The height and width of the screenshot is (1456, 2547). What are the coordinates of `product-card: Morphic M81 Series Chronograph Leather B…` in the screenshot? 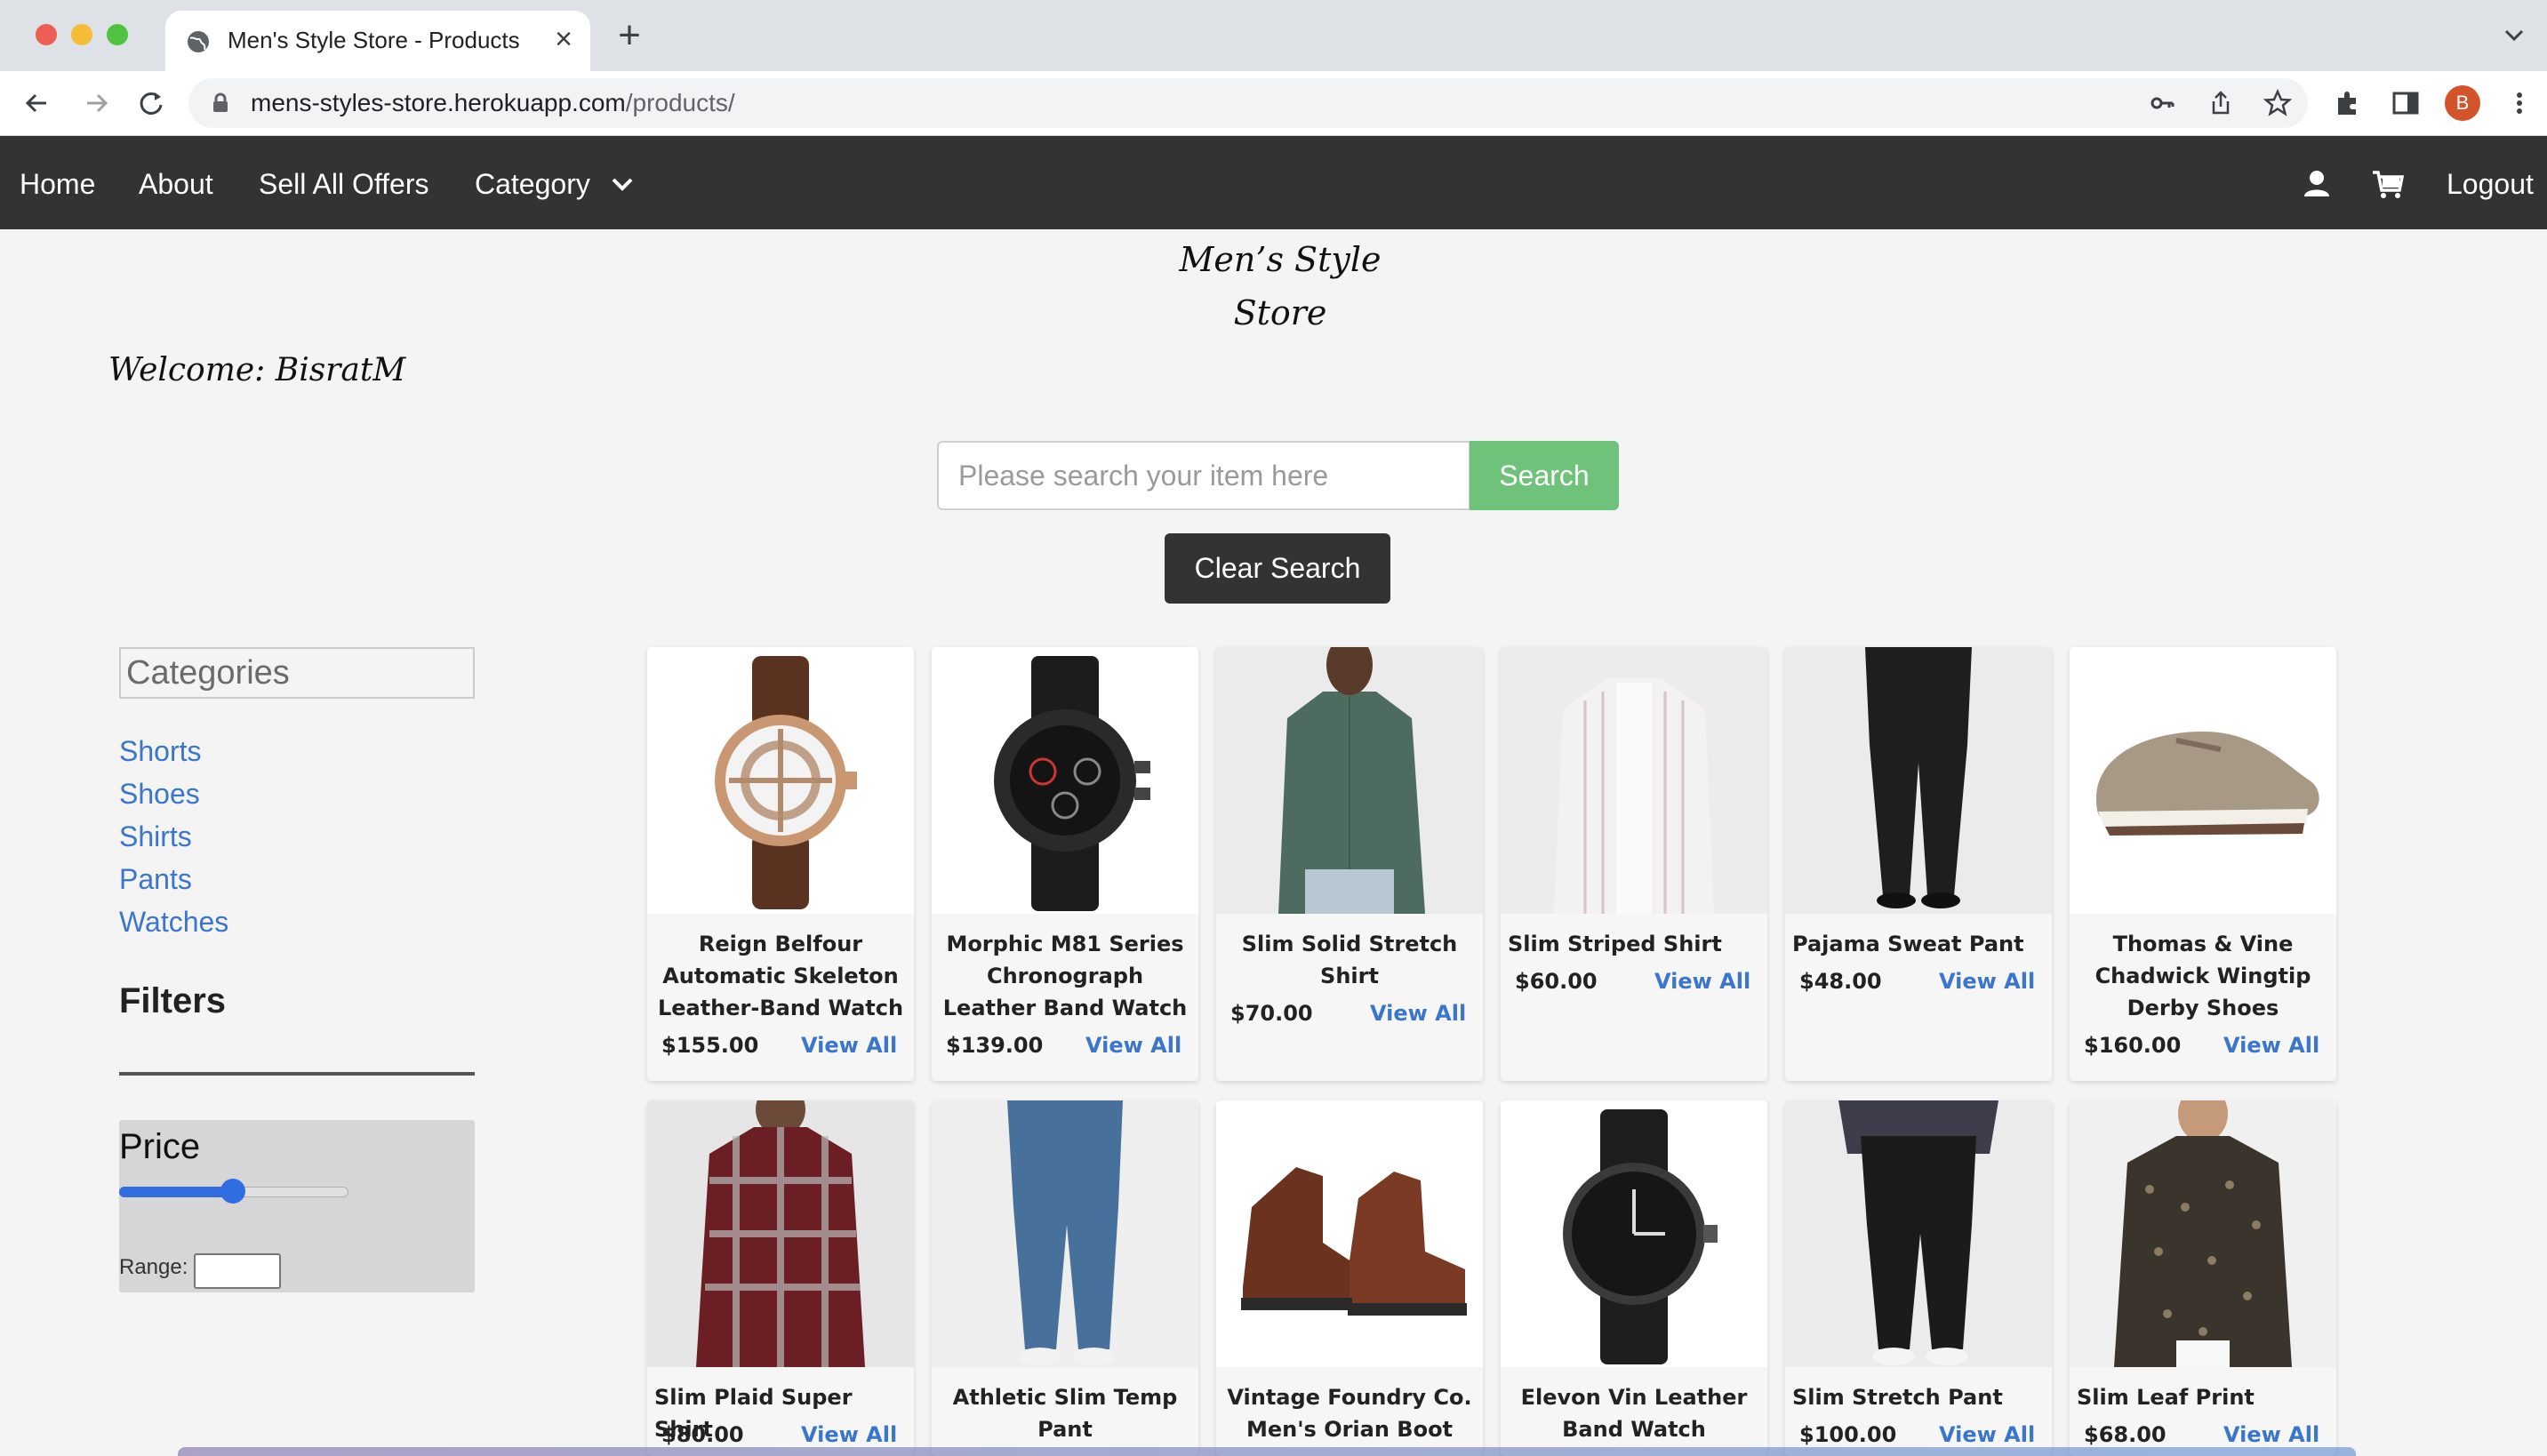 It's located at (1065, 864).